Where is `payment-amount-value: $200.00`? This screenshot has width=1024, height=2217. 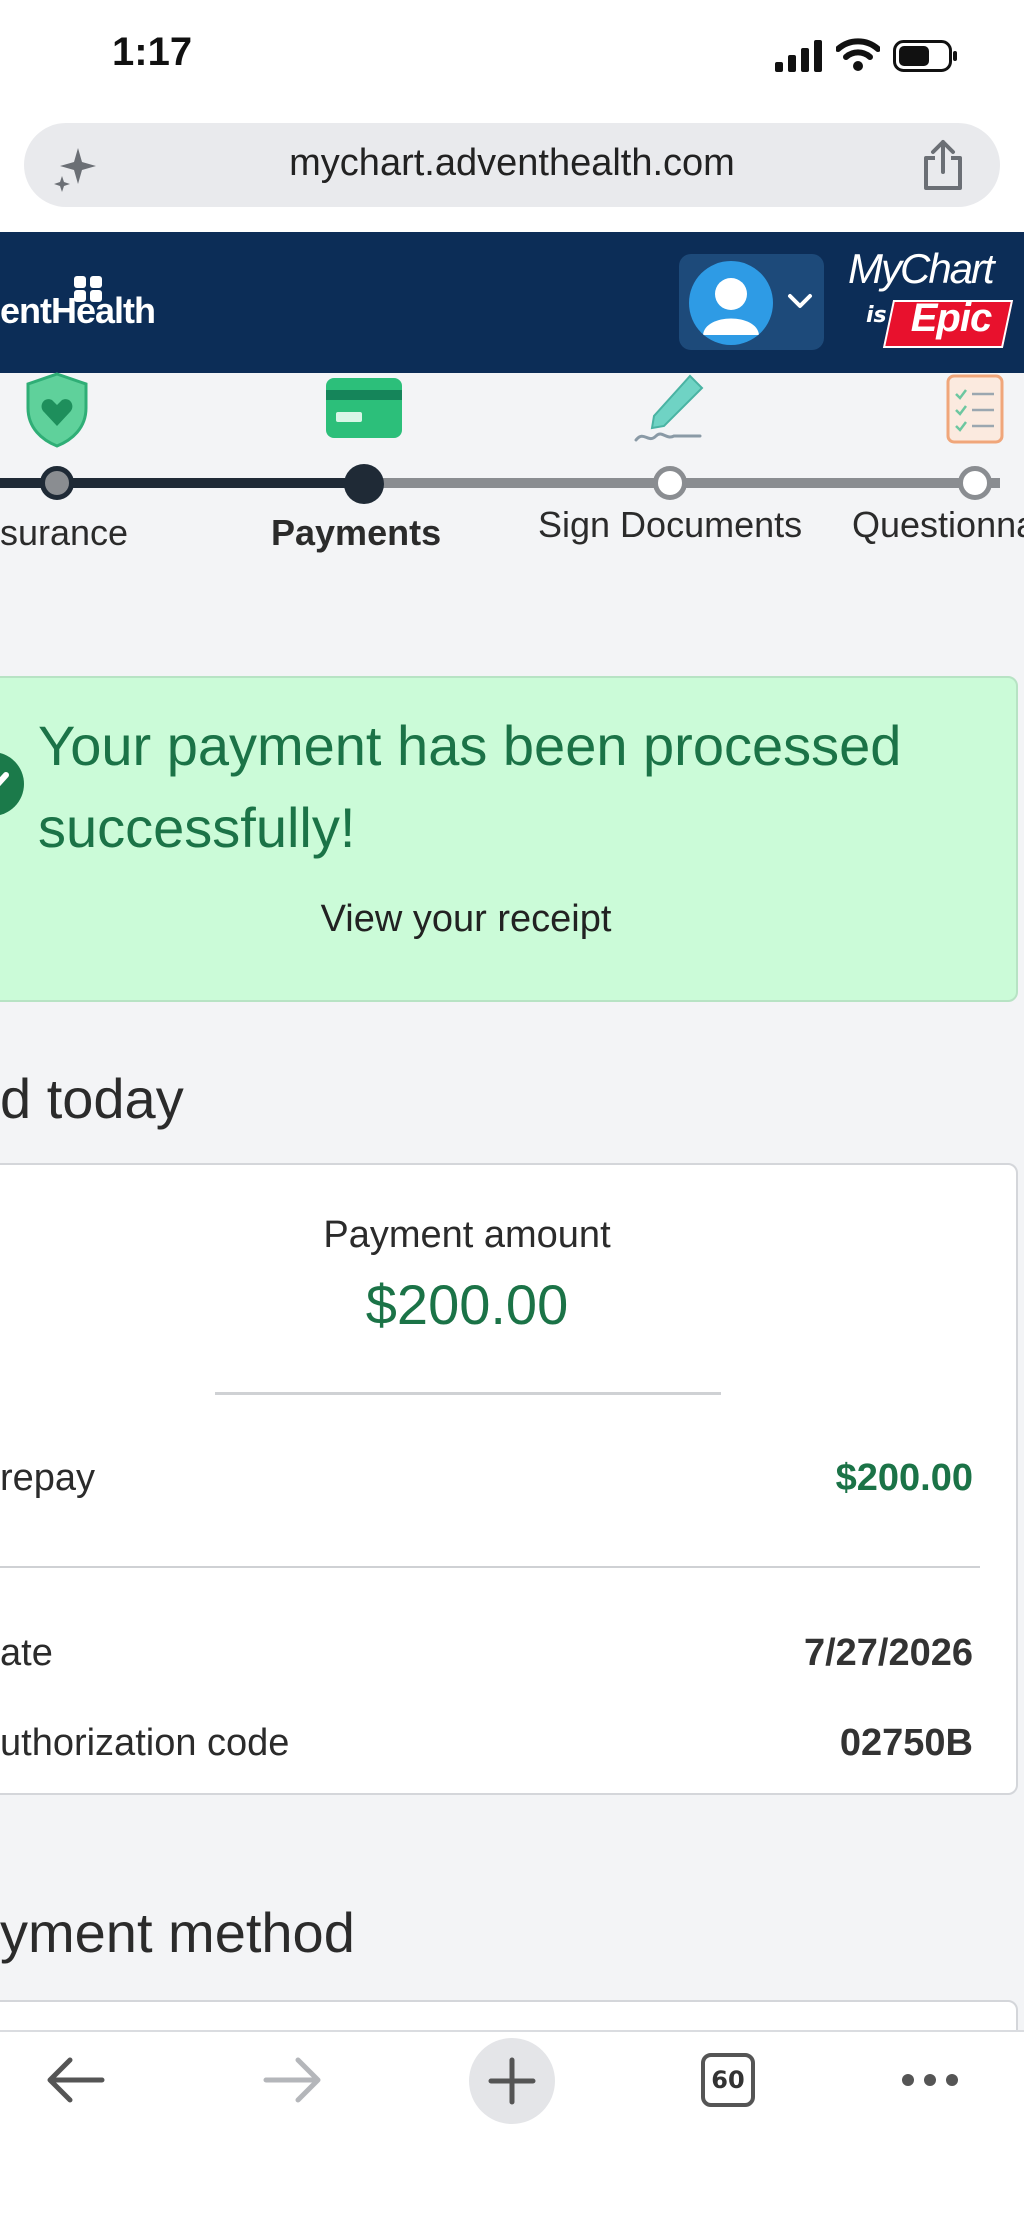 payment-amount-value: $200.00 is located at coordinates (467, 1304).